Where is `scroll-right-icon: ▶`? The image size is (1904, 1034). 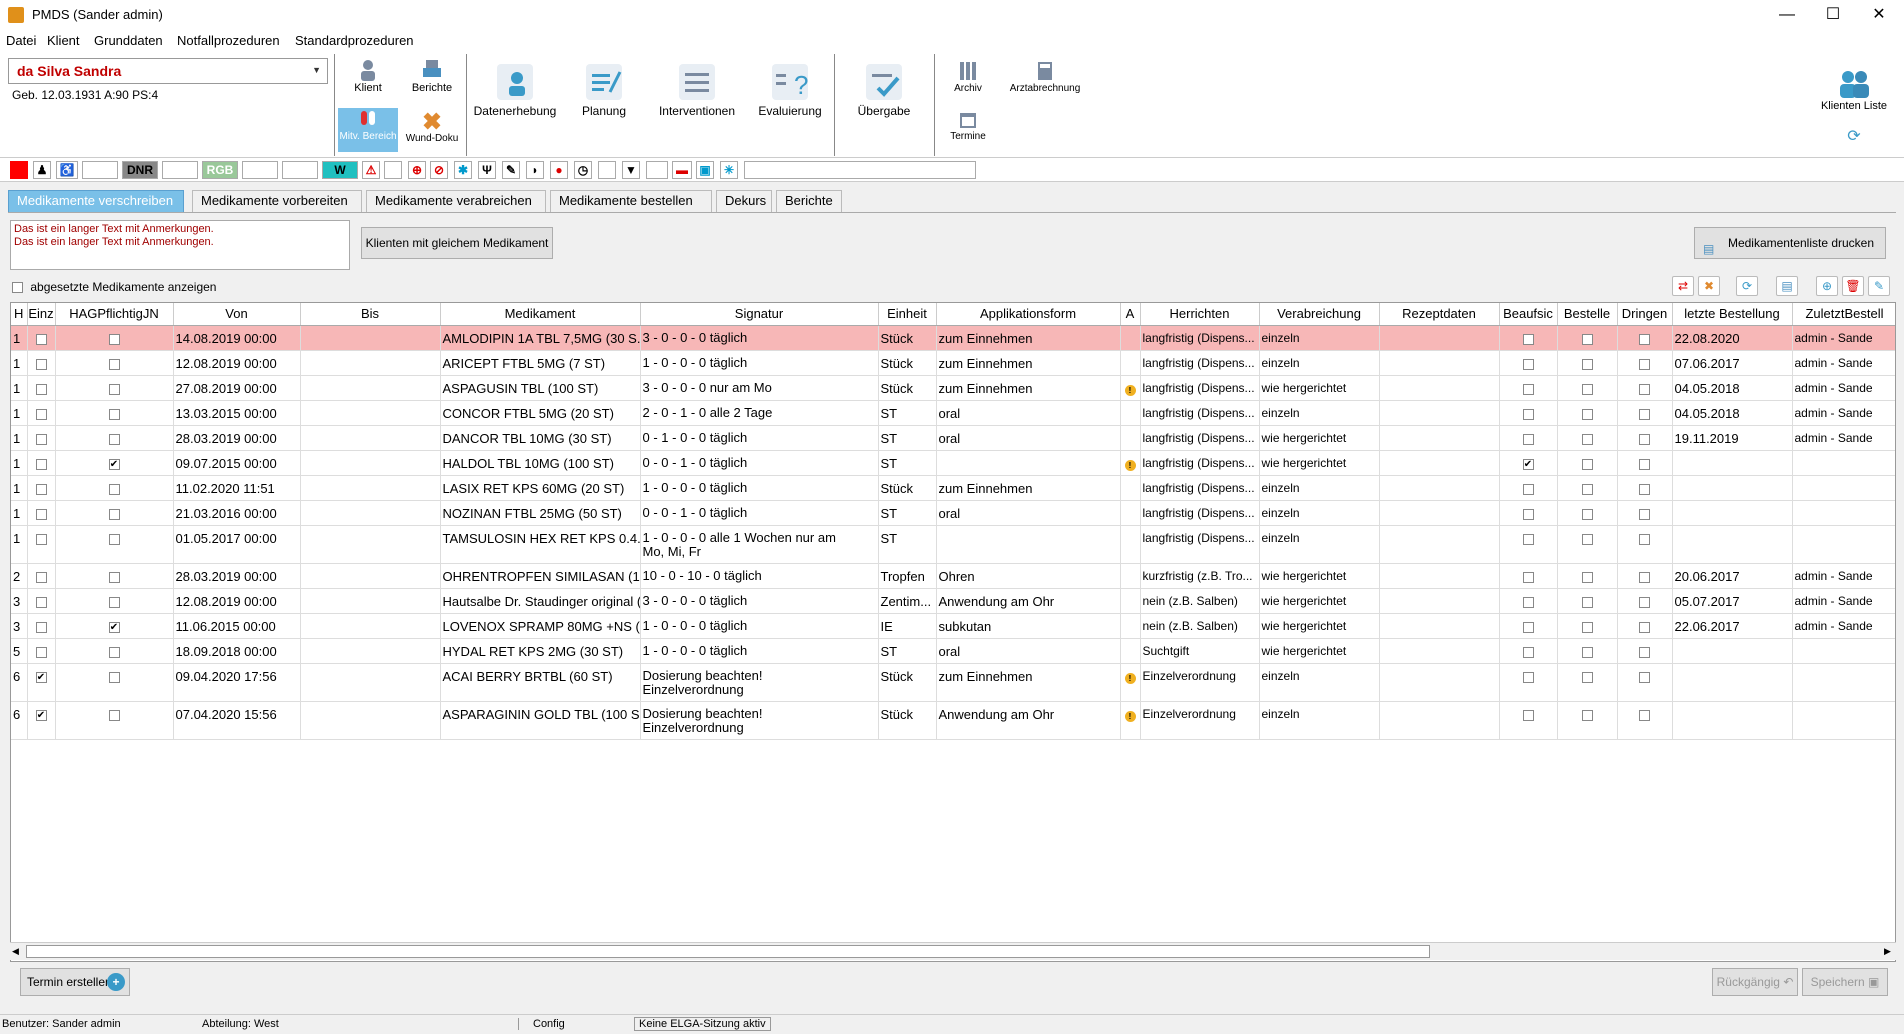
scroll-right-icon: ▶ is located at coordinates (1887, 951).